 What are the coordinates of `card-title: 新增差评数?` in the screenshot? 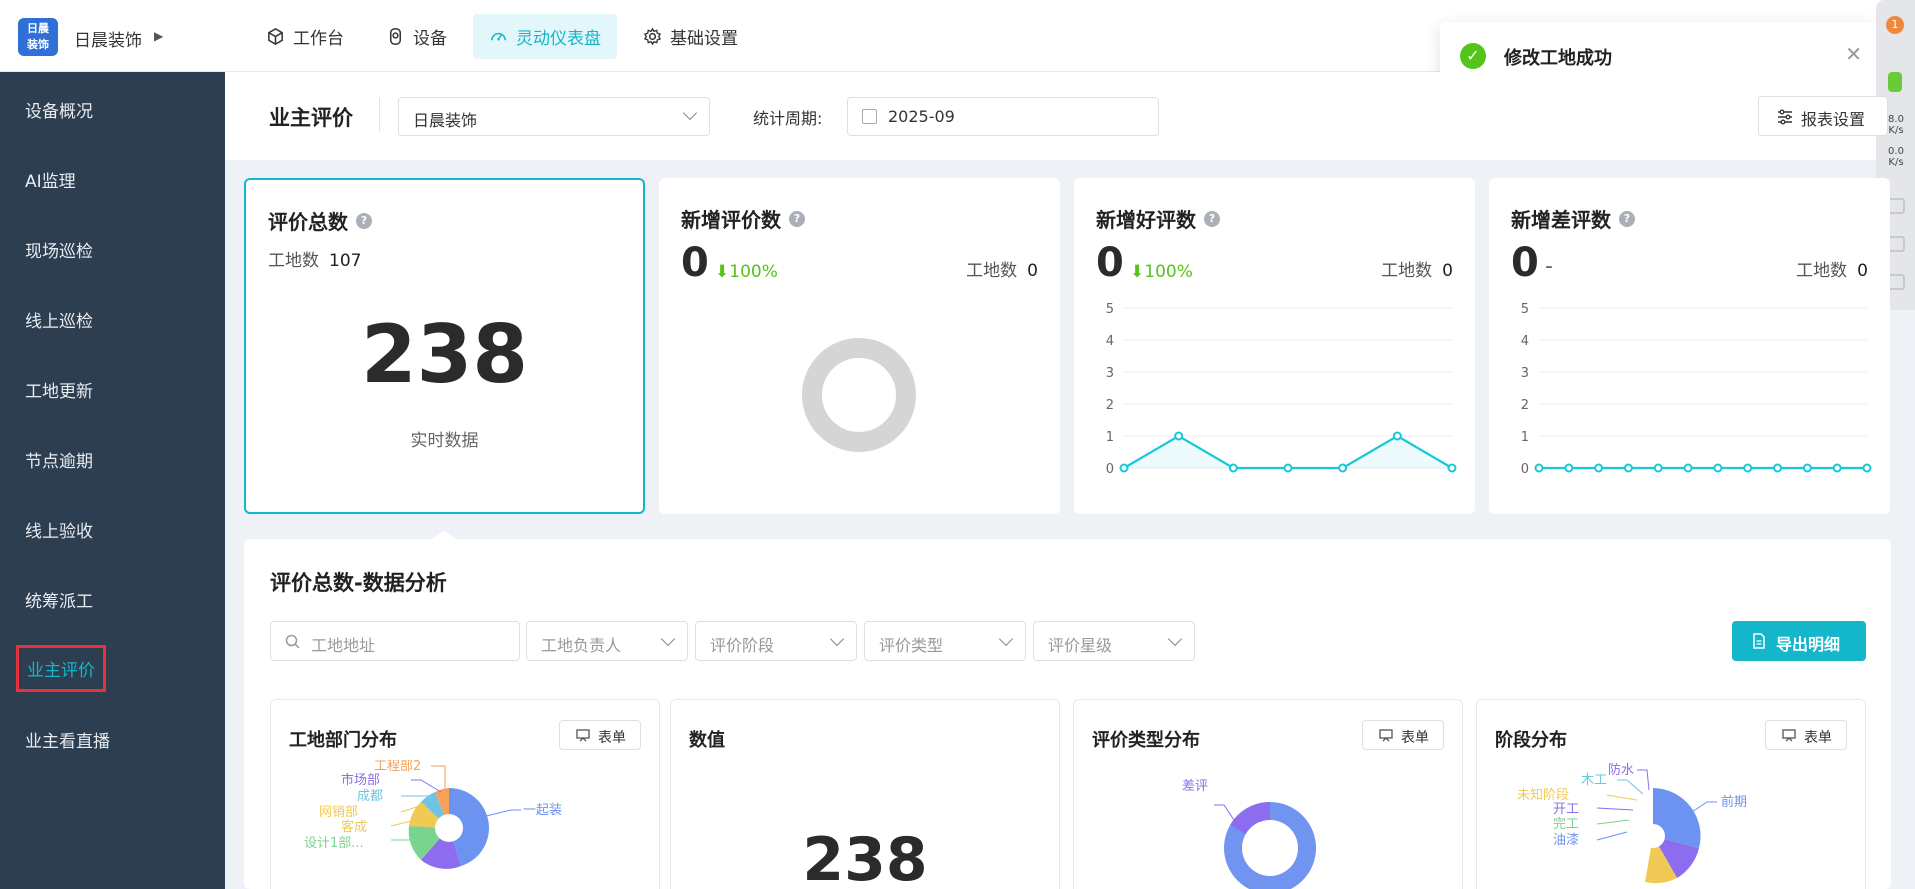 It's located at (1573, 218).